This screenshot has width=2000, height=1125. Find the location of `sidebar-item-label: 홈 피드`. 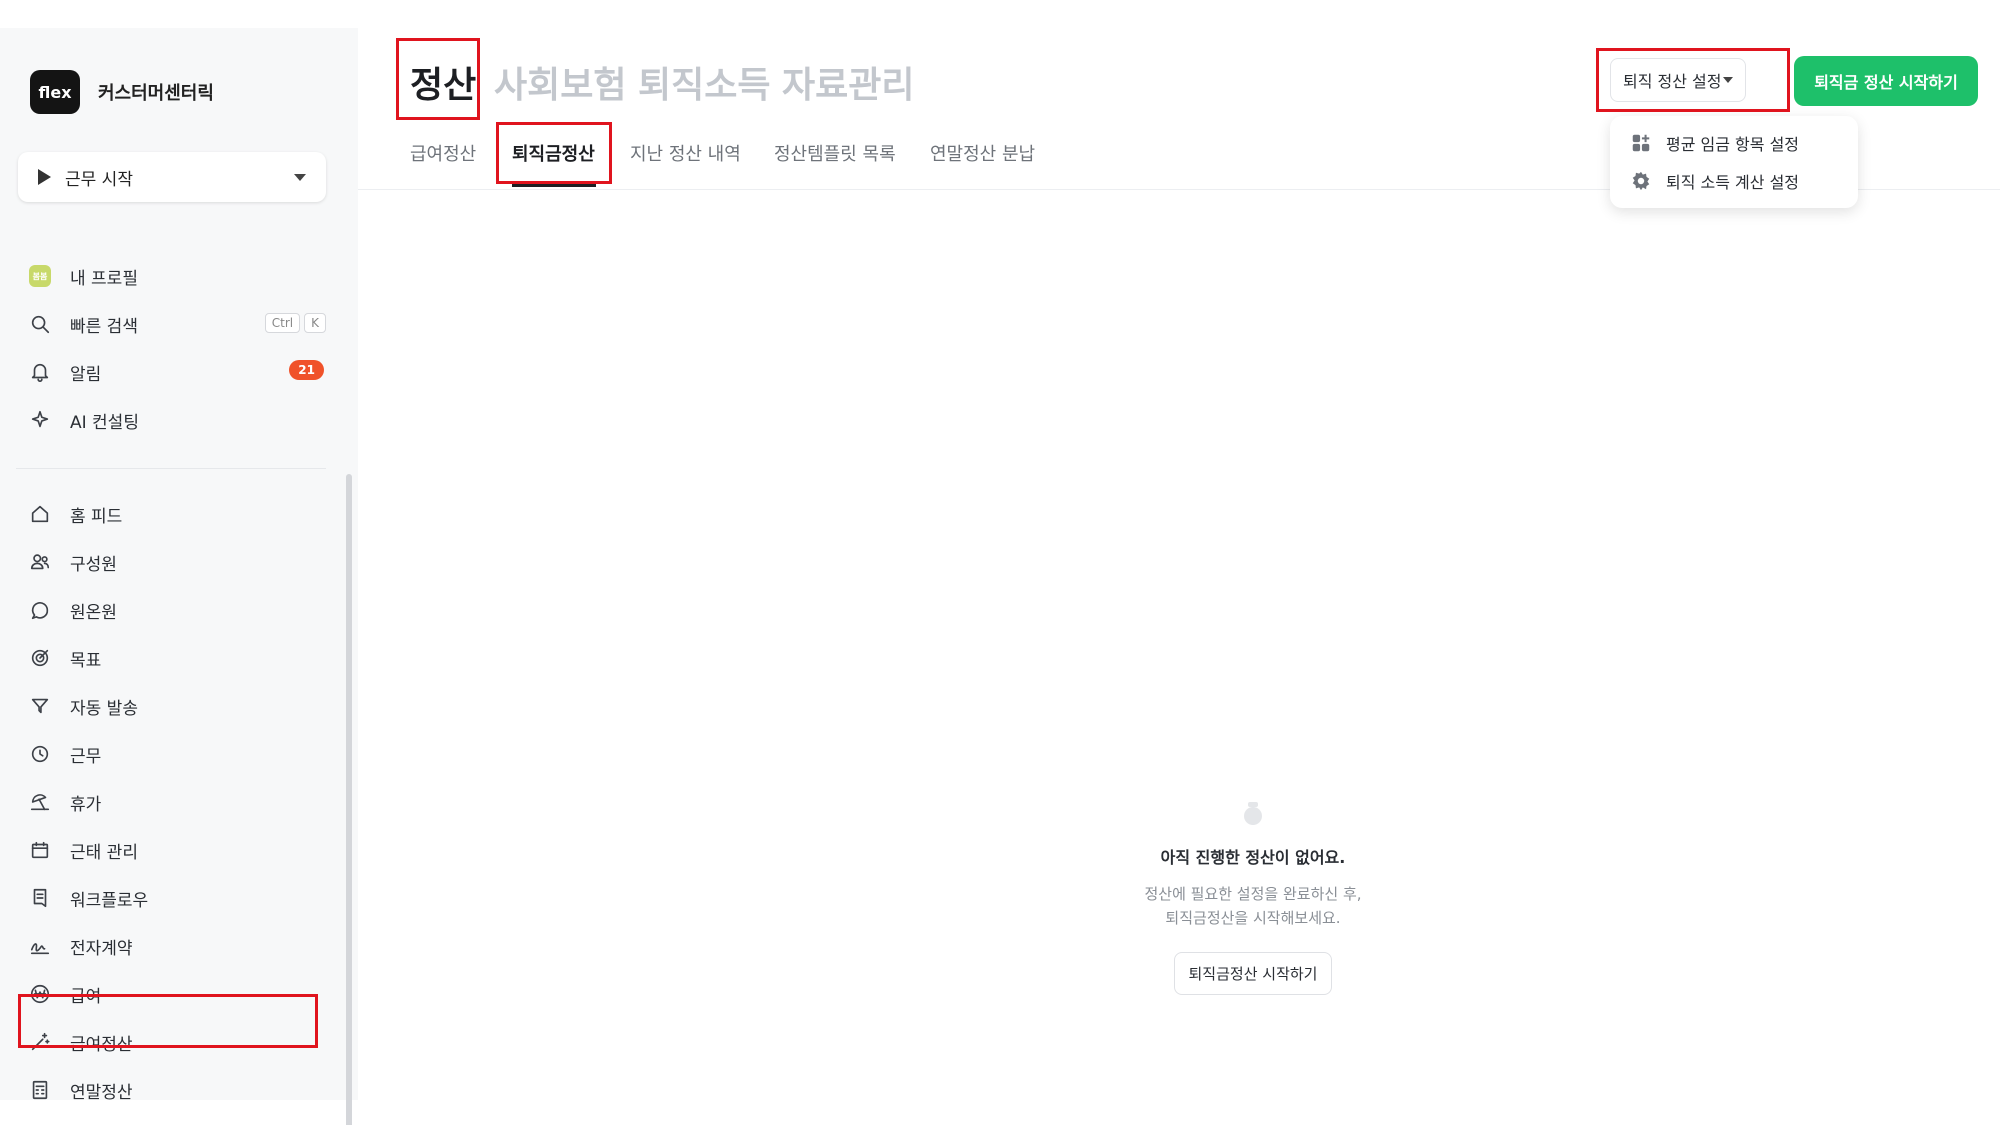

sidebar-item-label: 홈 피드 is located at coordinates (96, 516).